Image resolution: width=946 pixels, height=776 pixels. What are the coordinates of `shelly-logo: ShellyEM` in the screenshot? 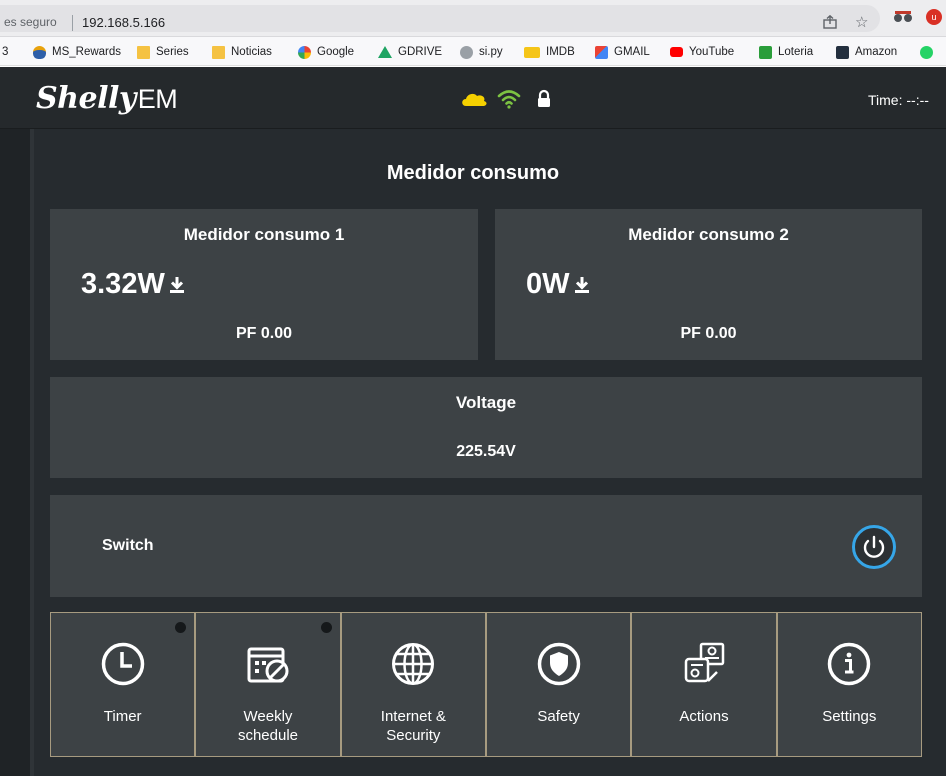 It's located at (107, 98).